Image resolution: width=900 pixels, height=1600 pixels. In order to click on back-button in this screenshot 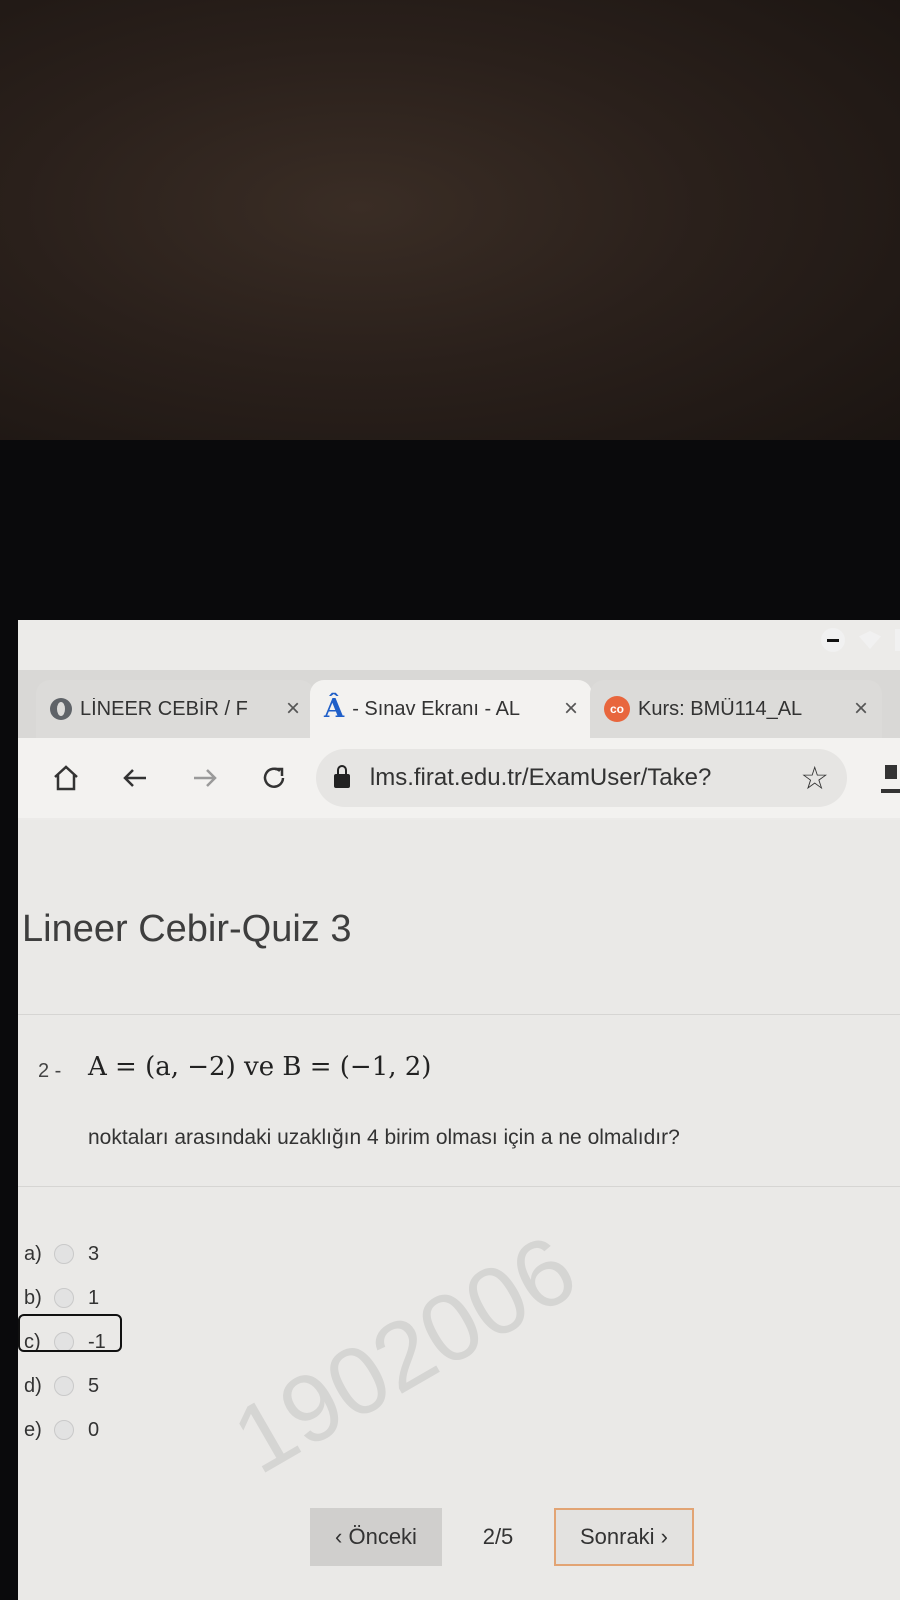, I will do `click(134, 778)`.